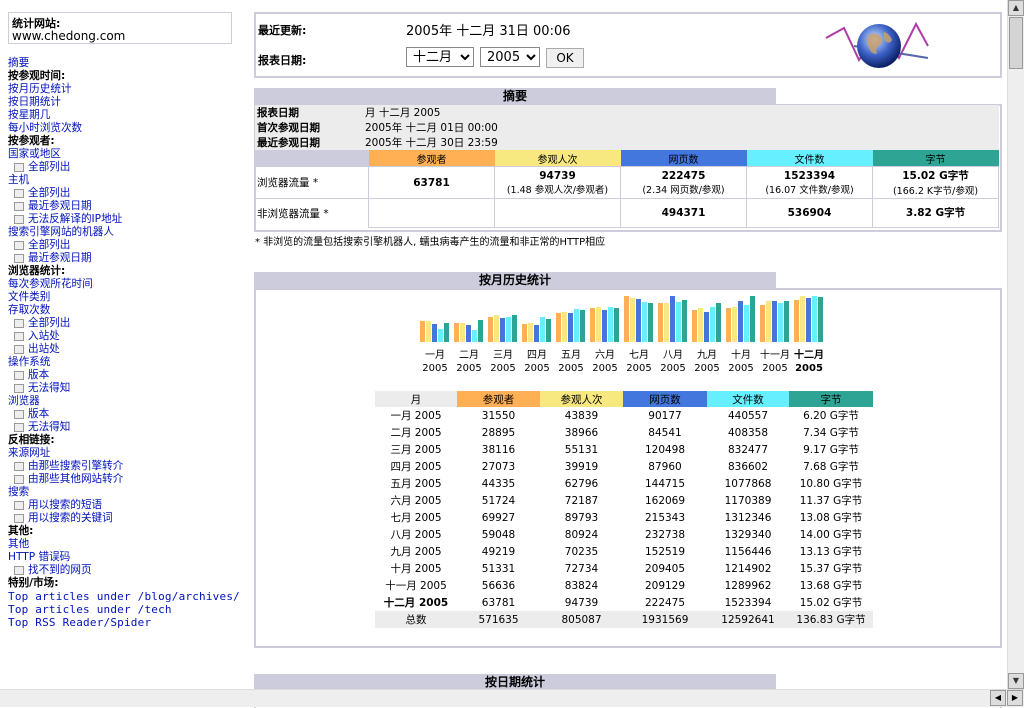  I want to click on sidebar-link: 来源网址, so click(29, 453).